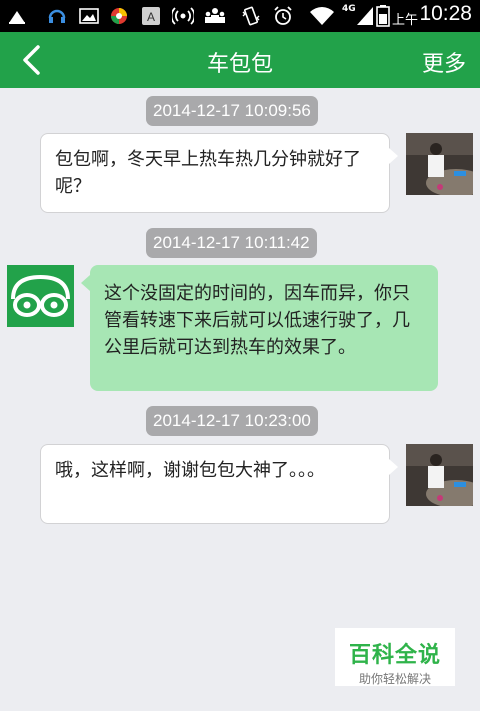 This screenshot has width=480, height=711. Describe the element at coordinates (444, 62) in the screenshot. I see `more-button: 更多` at that location.